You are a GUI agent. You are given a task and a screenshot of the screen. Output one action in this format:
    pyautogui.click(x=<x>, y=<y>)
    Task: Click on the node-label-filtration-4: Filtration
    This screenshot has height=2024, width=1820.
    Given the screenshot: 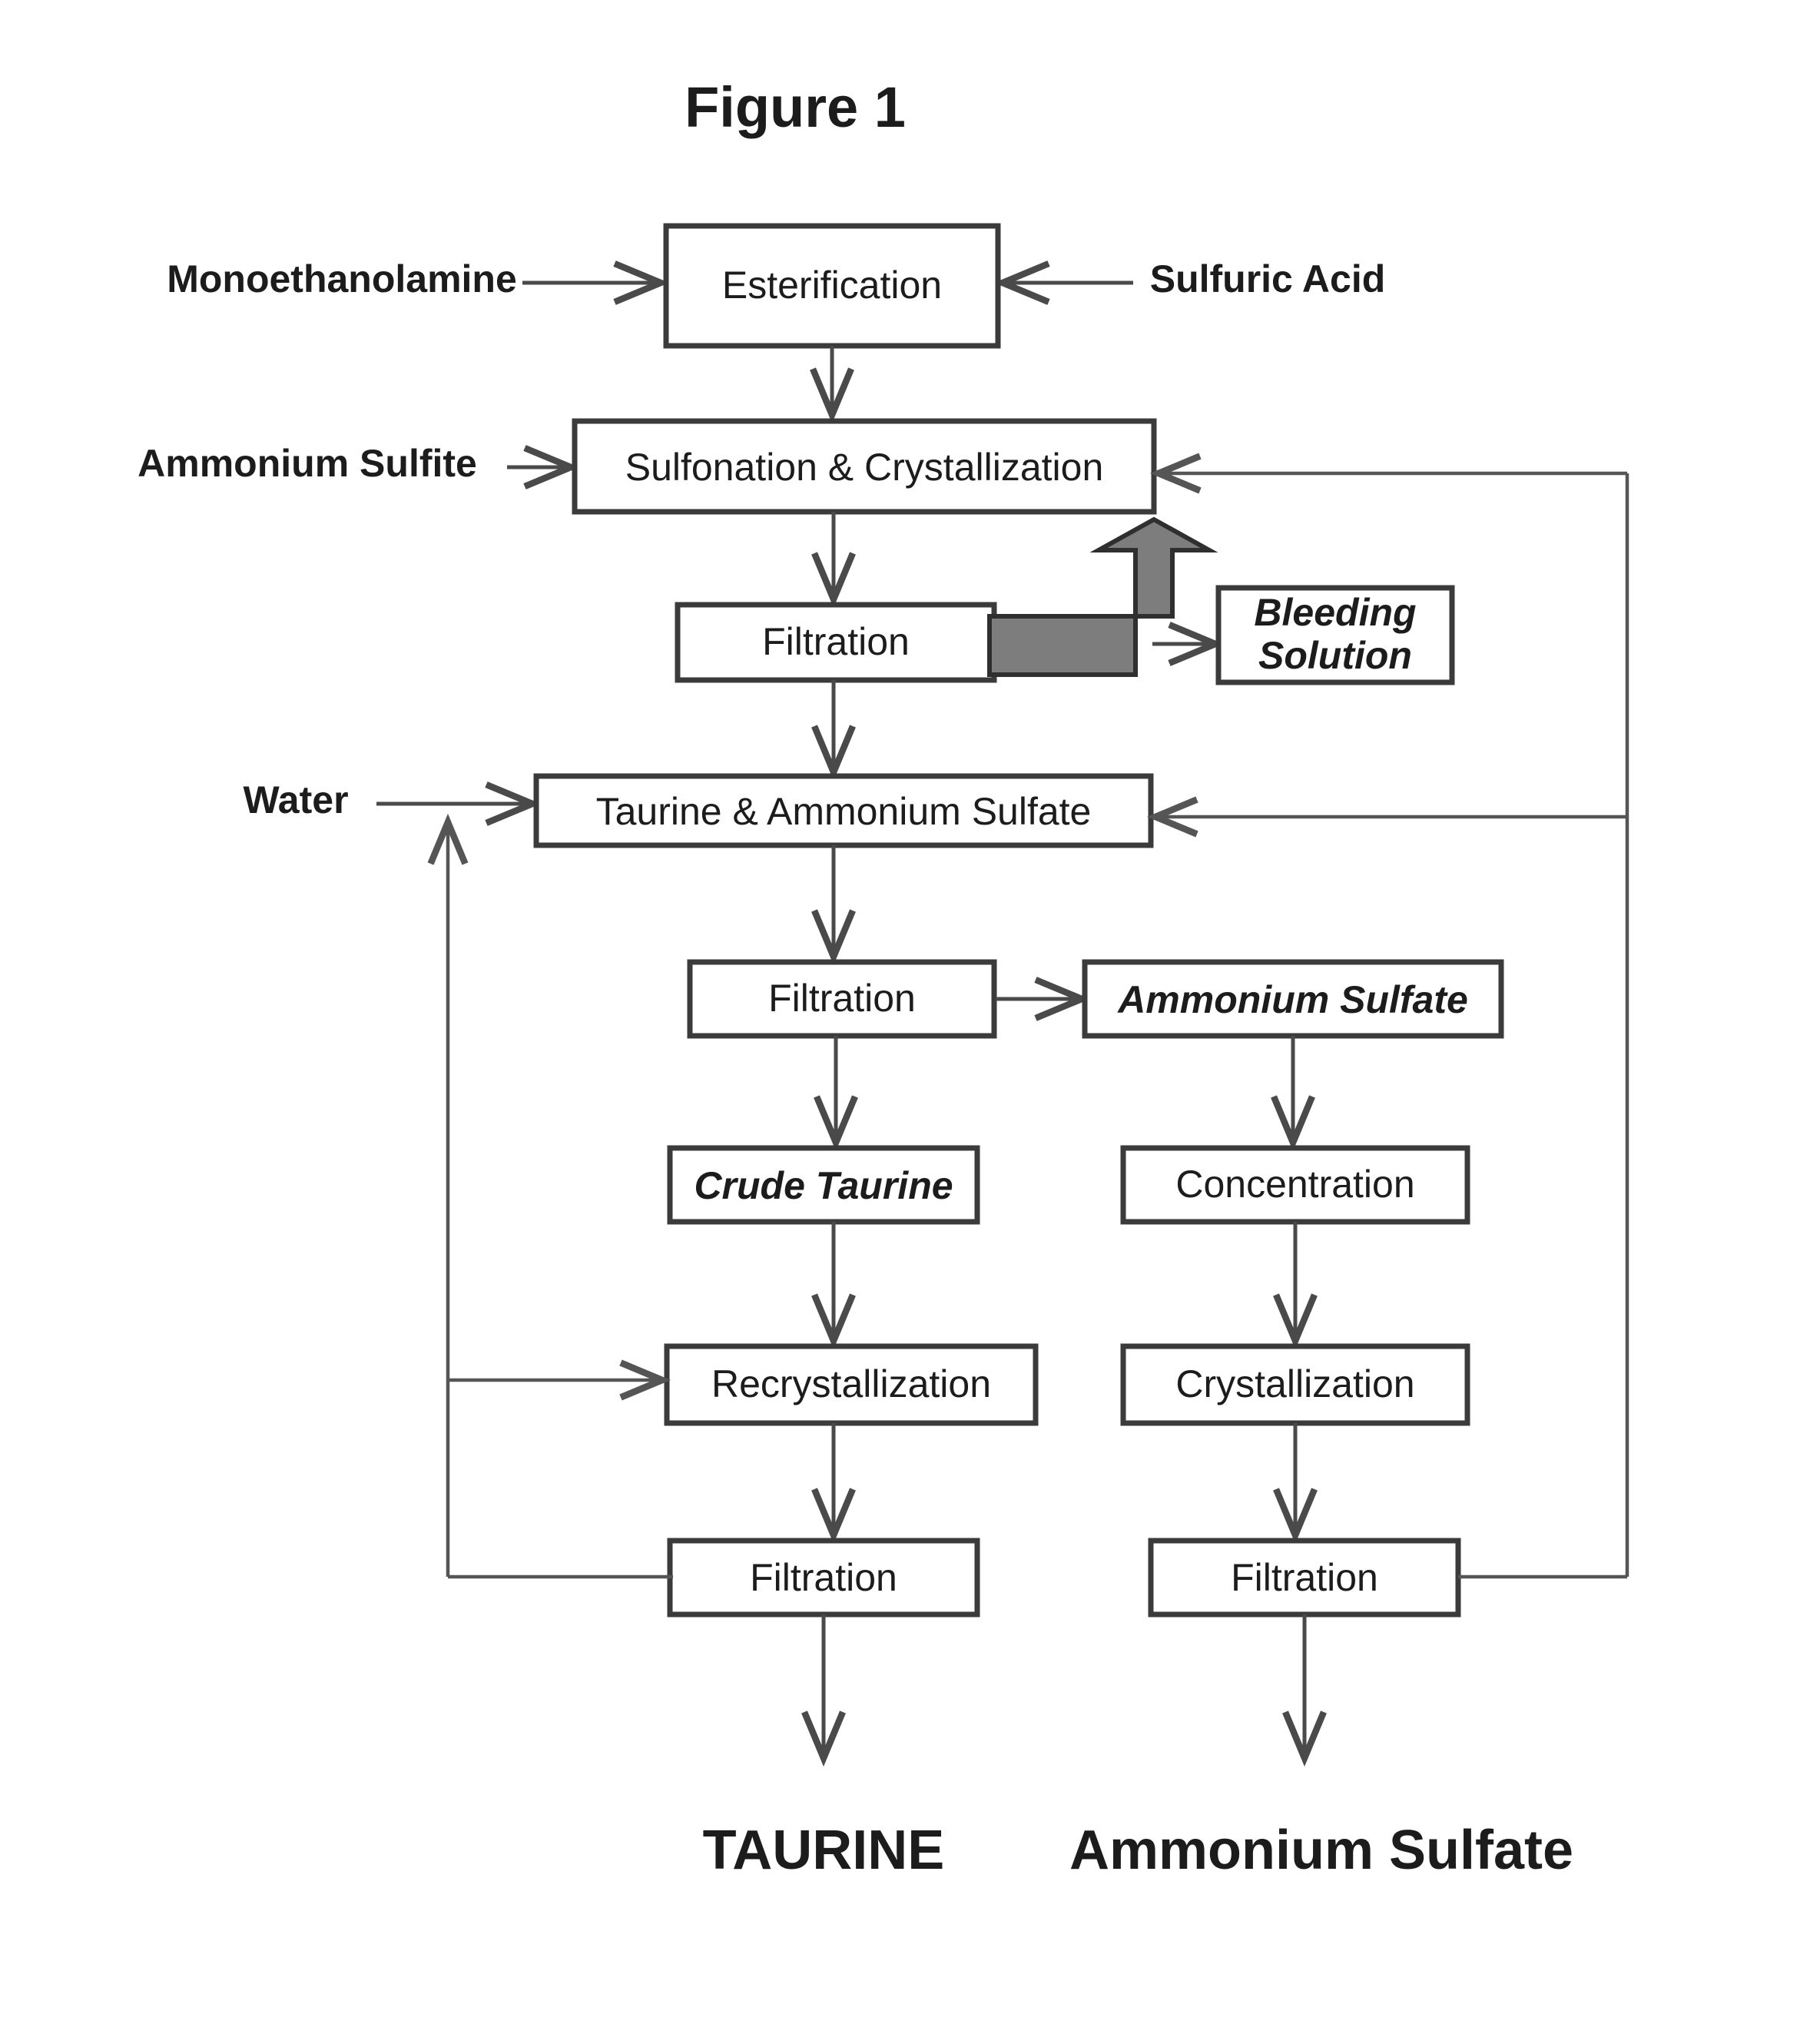 What is the action you would take?
    pyautogui.click(x=1304, y=1578)
    